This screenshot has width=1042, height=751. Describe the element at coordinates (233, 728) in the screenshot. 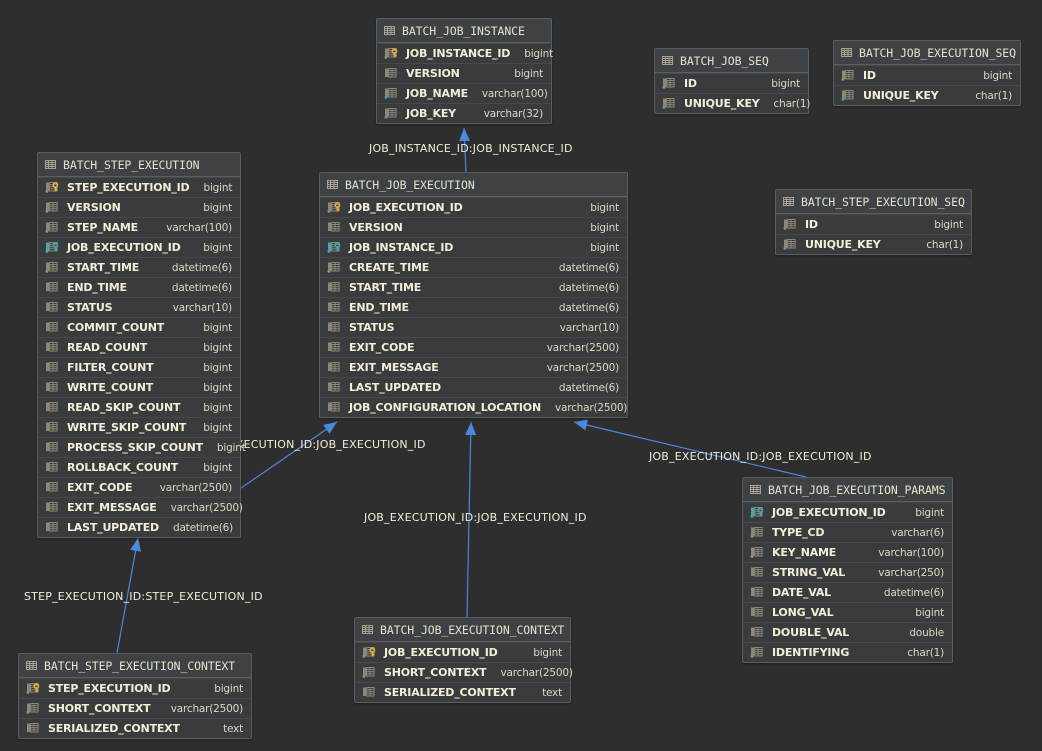

I see `column-type: text` at that location.